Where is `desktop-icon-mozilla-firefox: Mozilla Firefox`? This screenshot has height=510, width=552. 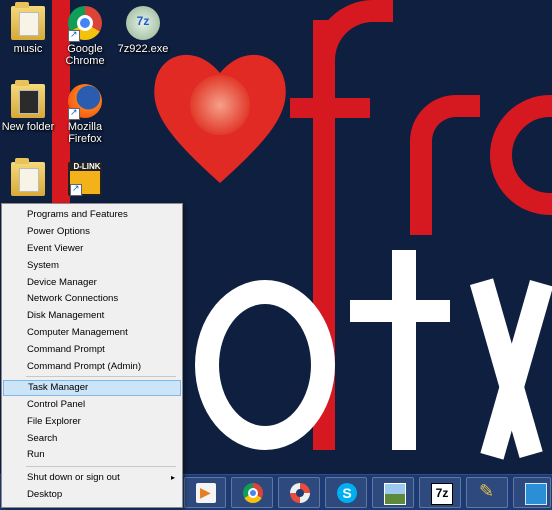
desktop-icon-mozilla-firefox: Mozilla Firefox is located at coordinates (85, 114).